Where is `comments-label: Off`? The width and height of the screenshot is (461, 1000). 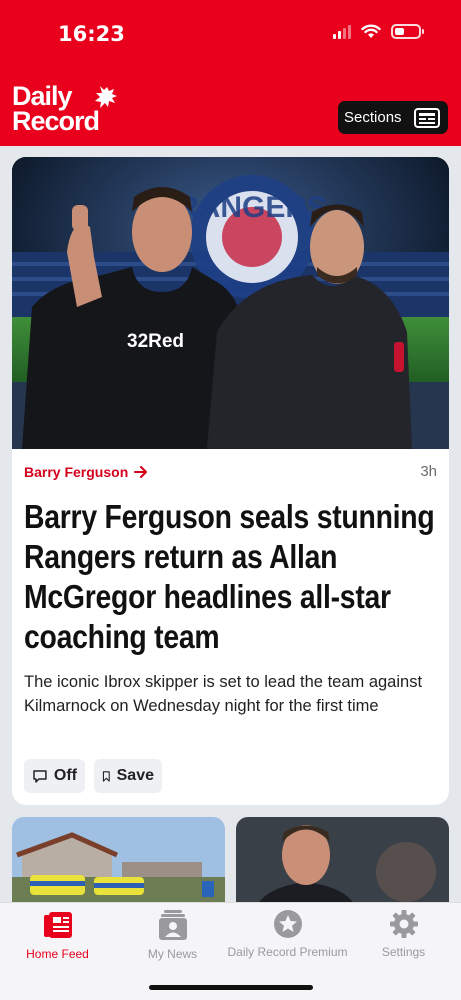
comments-label: Off is located at coordinates (65, 775).